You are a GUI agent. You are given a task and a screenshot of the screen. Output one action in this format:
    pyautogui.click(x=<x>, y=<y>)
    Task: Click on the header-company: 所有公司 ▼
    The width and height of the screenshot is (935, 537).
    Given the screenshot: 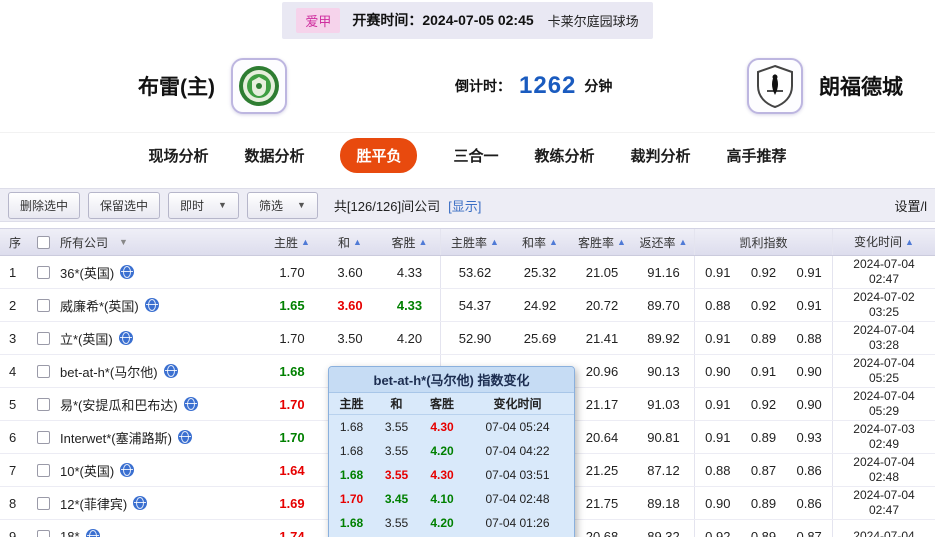 What is the action you would take?
    pyautogui.click(x=160, y=242)
    